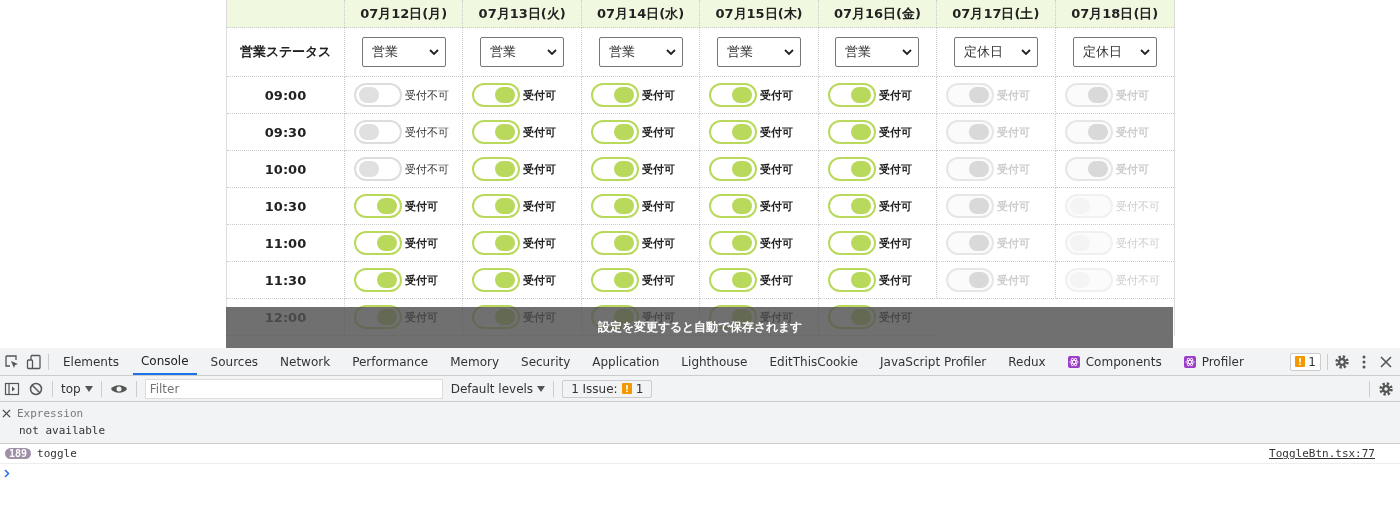 This screenshot has width=1400, height=510. What do you see at coordinates (1213, 361) in the screenshot?
I see `devtools-tab: Profiler` at bounding box center [1213, 361].